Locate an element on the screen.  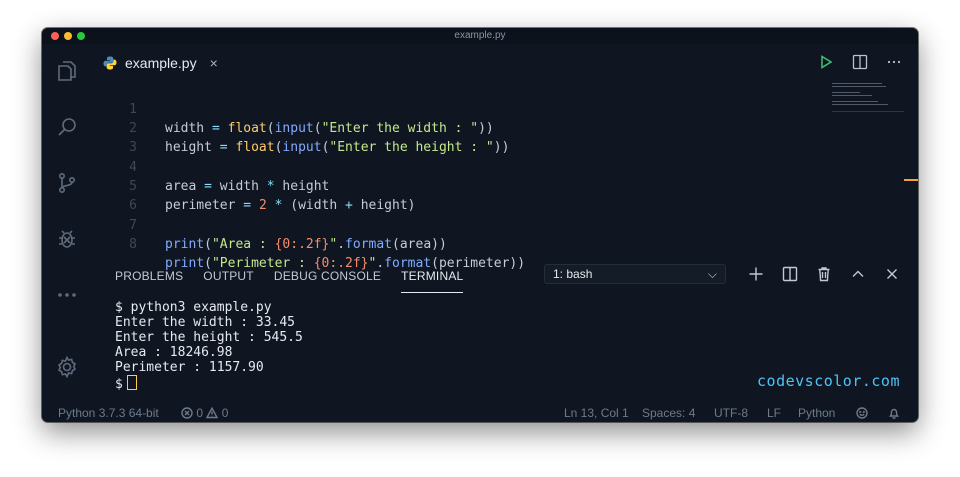
maximize-panel-button is located at coordinates (858, 274).